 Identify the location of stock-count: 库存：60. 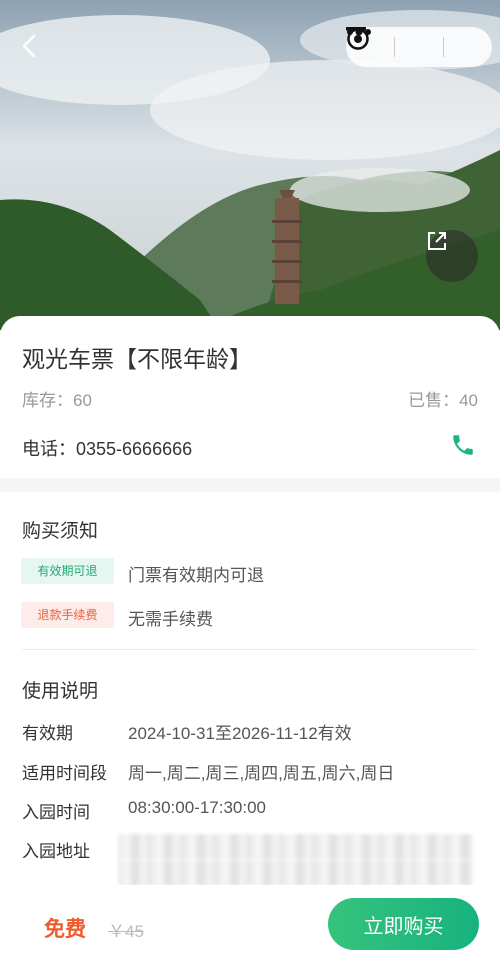
(57, 400).